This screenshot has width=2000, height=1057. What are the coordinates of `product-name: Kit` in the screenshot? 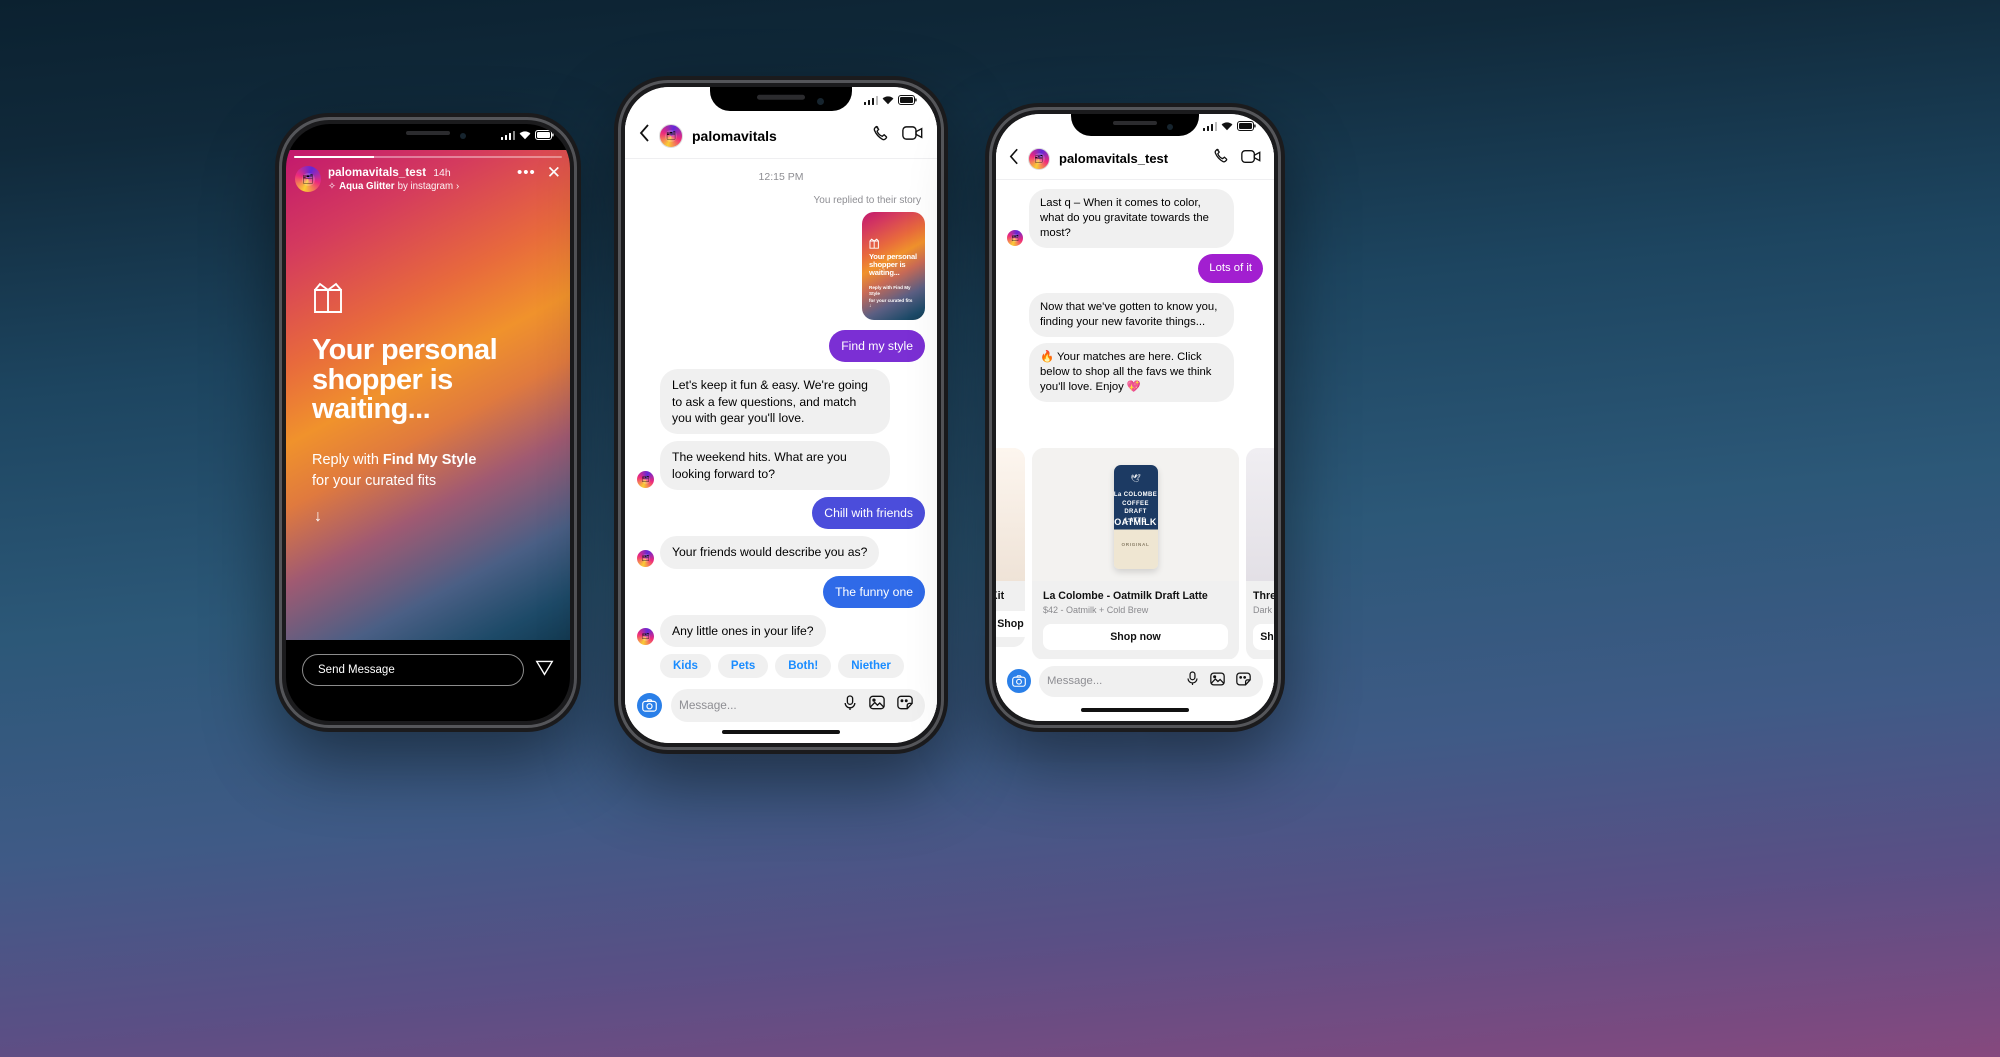 It's located at (1000, 596).